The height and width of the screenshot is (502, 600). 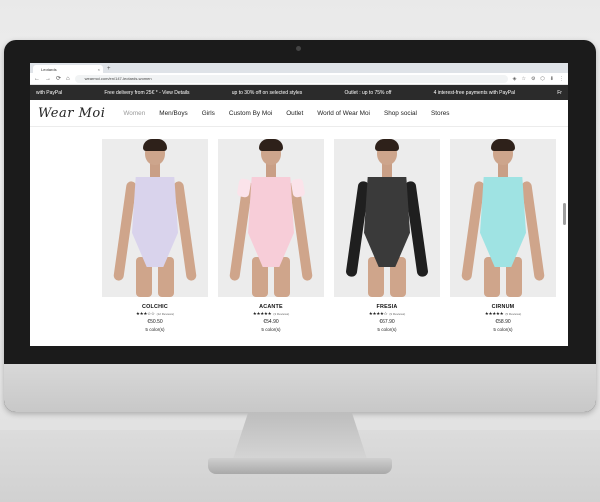 I want to click on webcam, so click(x=298, y=48).